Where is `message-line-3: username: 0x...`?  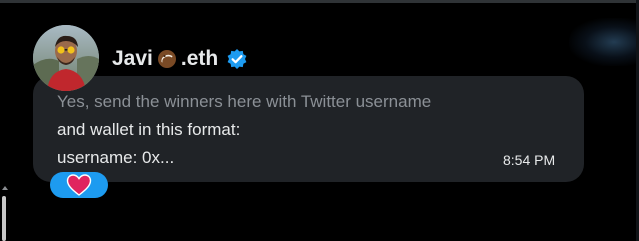
message-line-3: username: 0x... is located at coordinates (116, 157).